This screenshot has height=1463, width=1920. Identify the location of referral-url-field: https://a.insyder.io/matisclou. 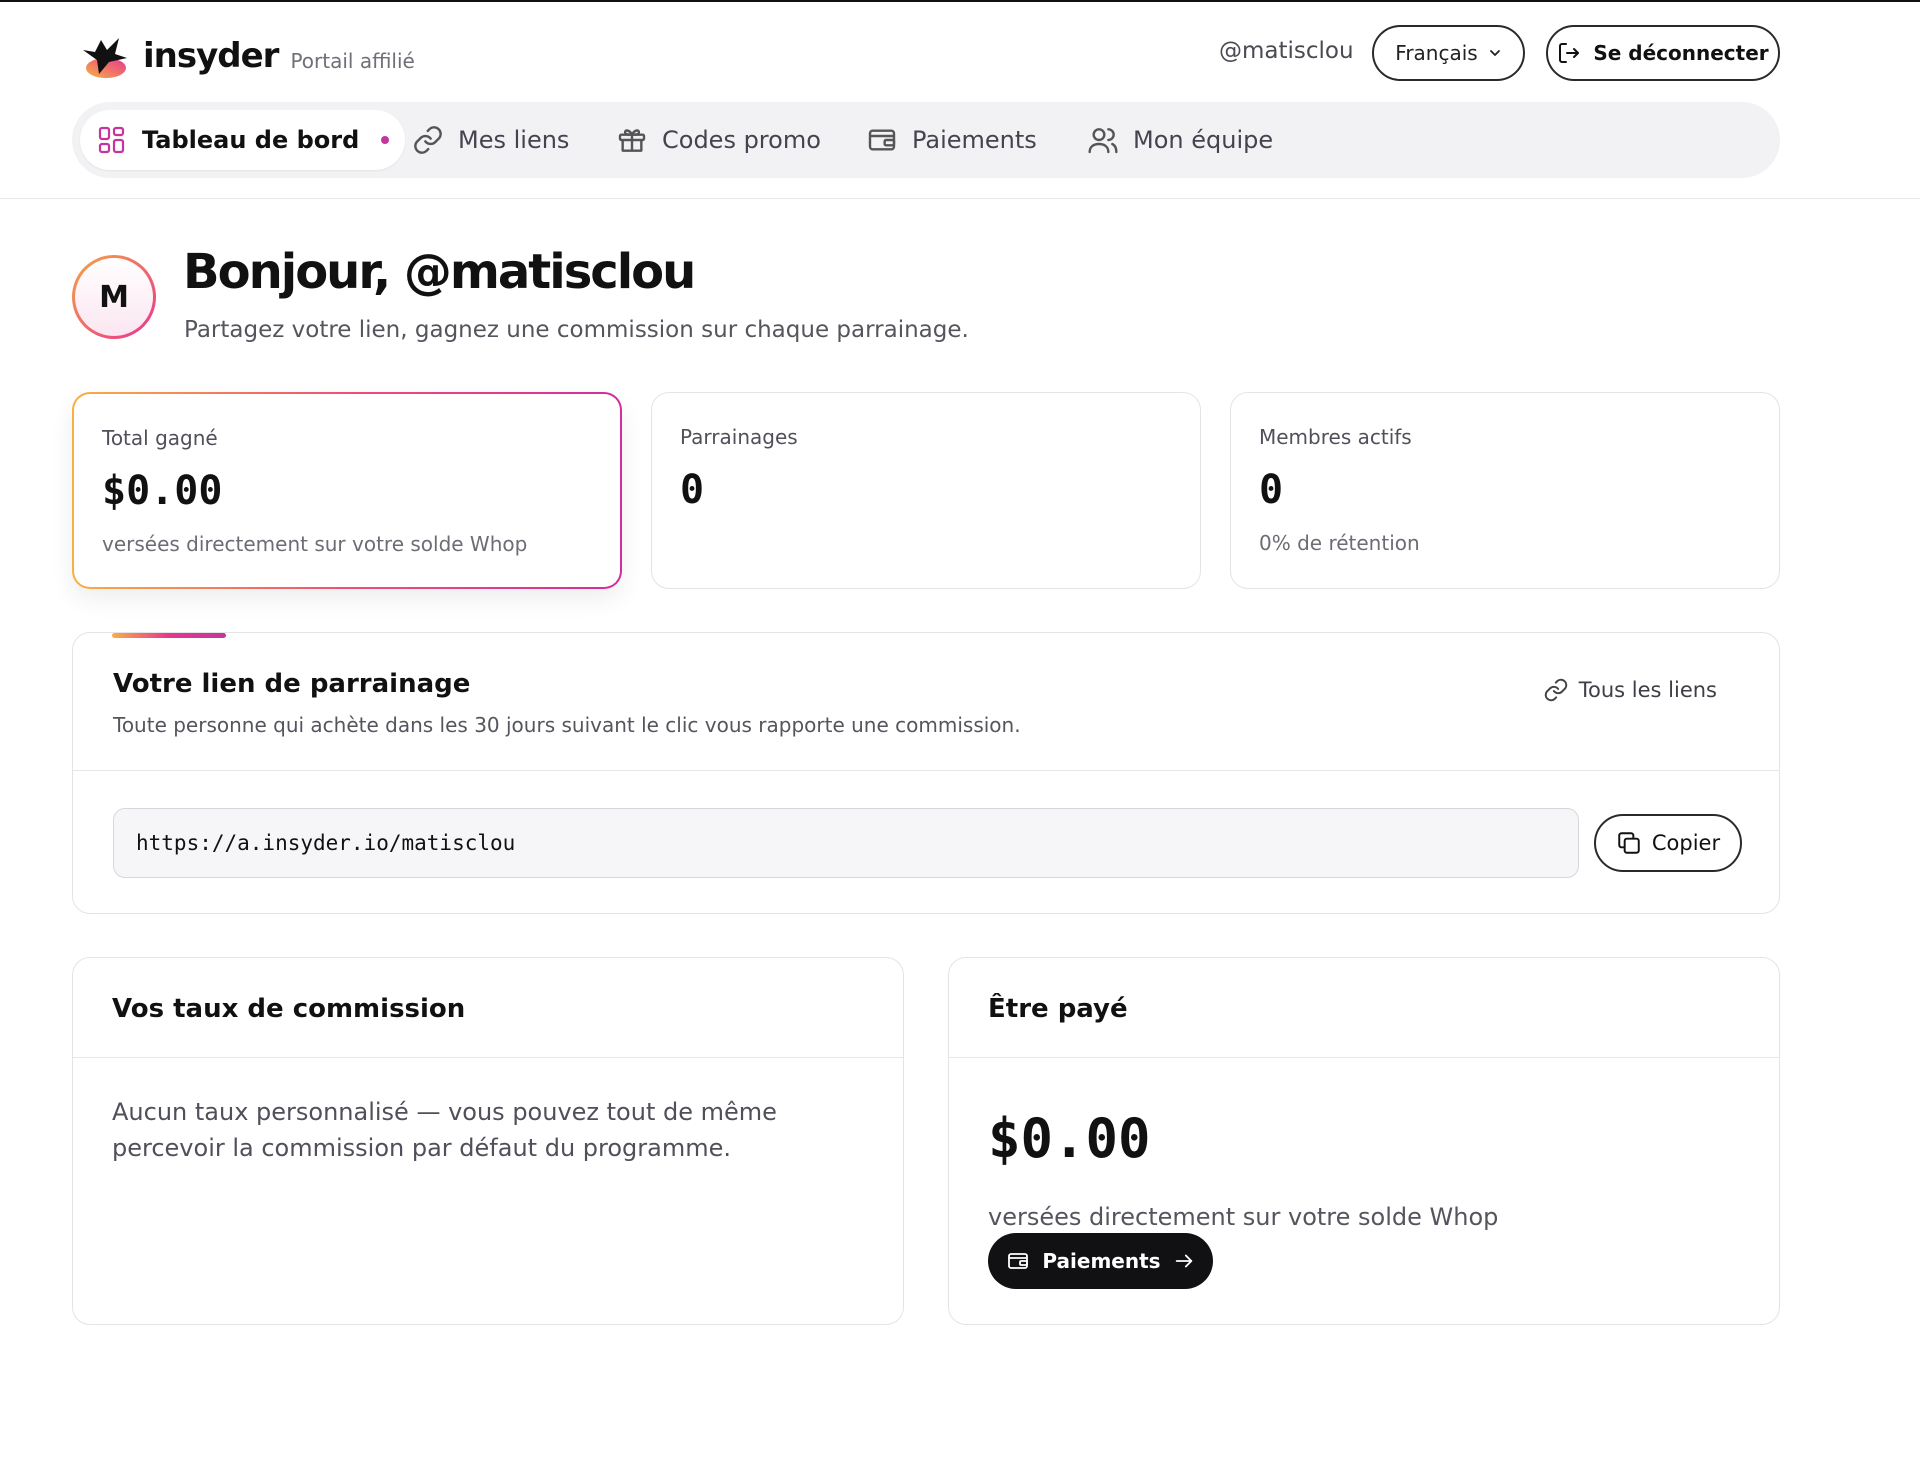
(846, 843).